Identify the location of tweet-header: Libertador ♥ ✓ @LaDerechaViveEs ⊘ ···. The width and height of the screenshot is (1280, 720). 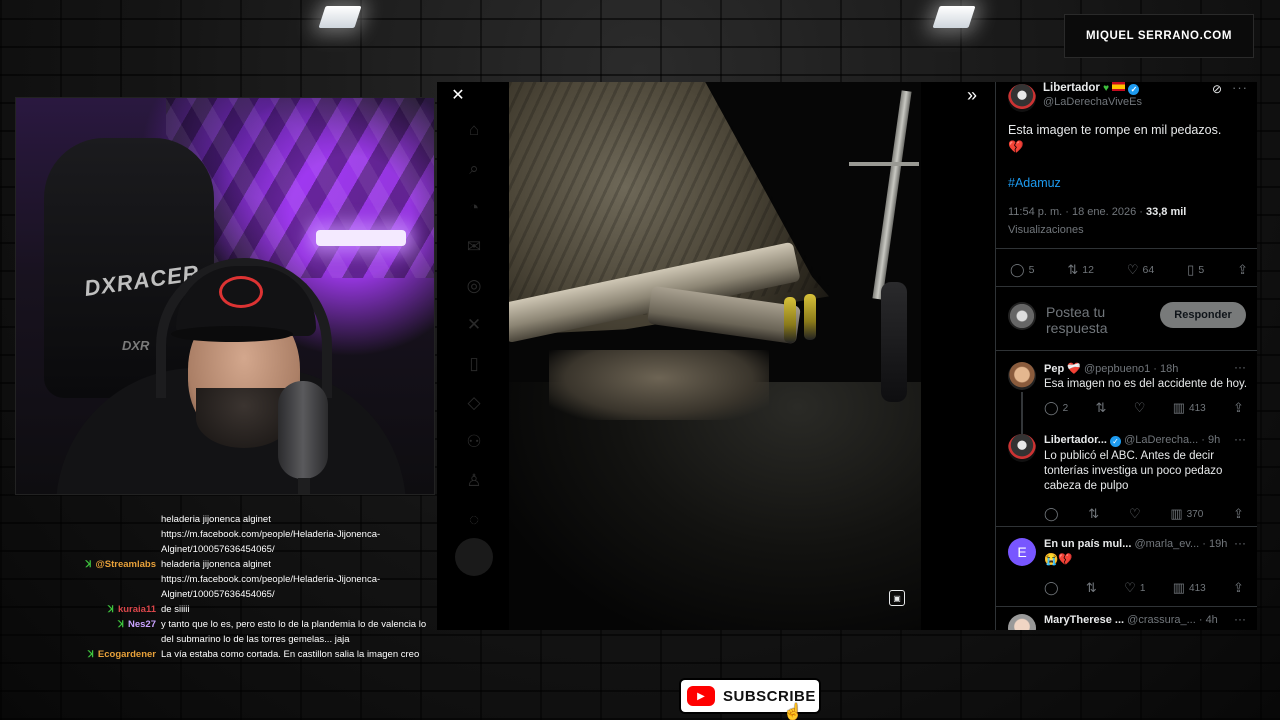
(1126, 101).